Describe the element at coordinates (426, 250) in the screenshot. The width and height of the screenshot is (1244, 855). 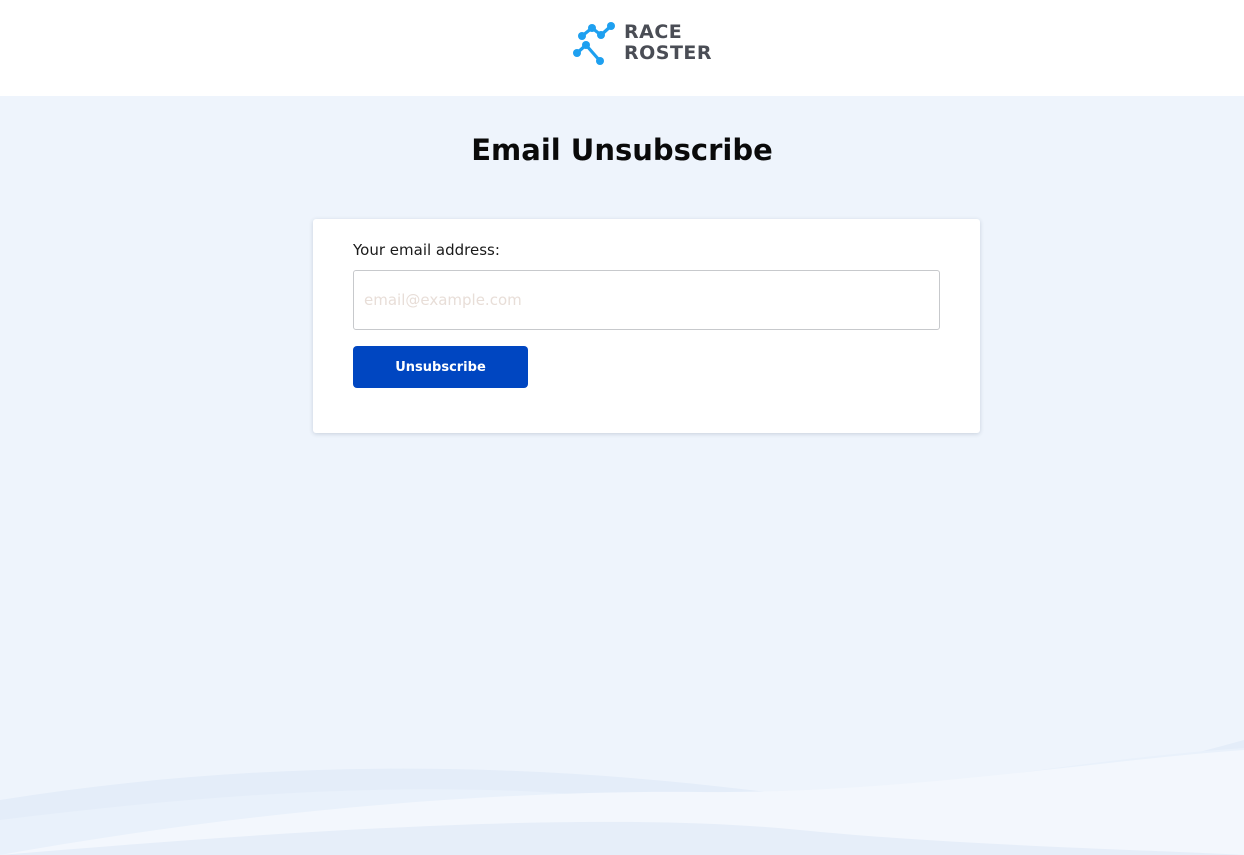
I see `email-field-label: Your email address:` at that location.